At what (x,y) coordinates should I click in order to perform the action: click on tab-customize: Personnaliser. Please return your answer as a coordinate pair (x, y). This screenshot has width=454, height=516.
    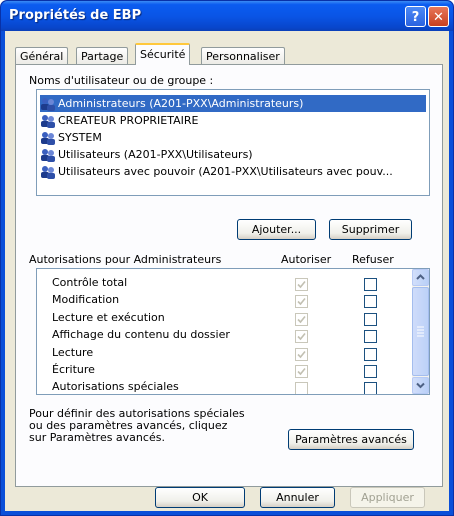
    Looking at the image, I should click on (243, 55).